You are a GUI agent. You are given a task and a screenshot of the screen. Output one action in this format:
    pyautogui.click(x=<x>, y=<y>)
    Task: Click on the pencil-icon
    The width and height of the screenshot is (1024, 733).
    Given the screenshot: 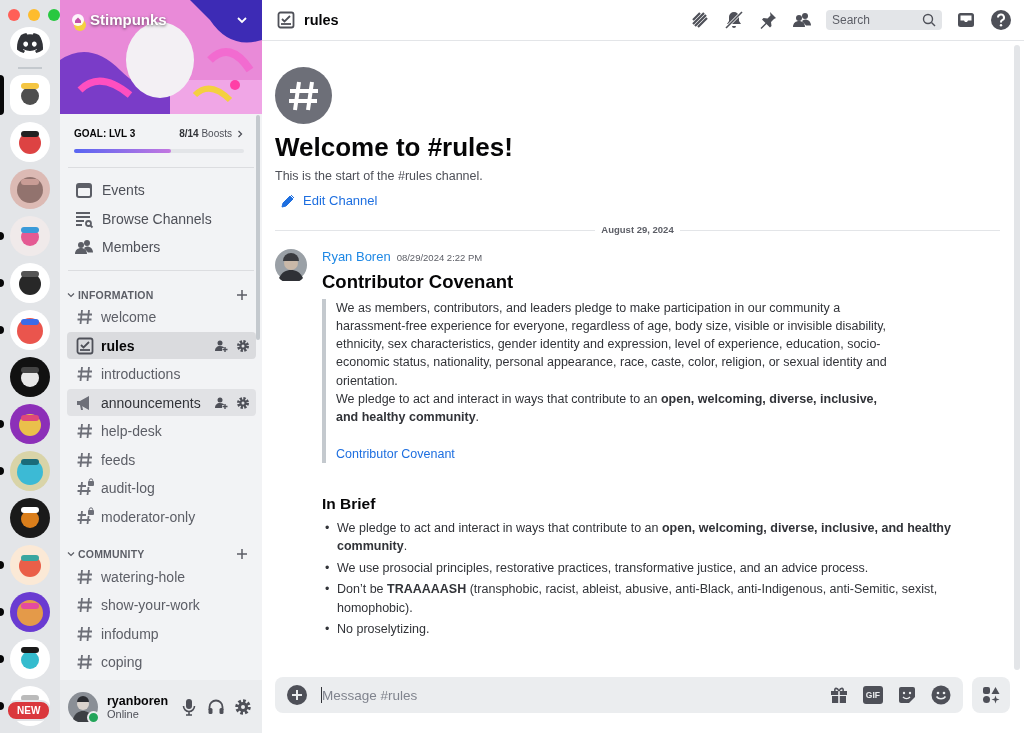 What is the action you would take?
    pyautogui.click(x=288, y=200)
    